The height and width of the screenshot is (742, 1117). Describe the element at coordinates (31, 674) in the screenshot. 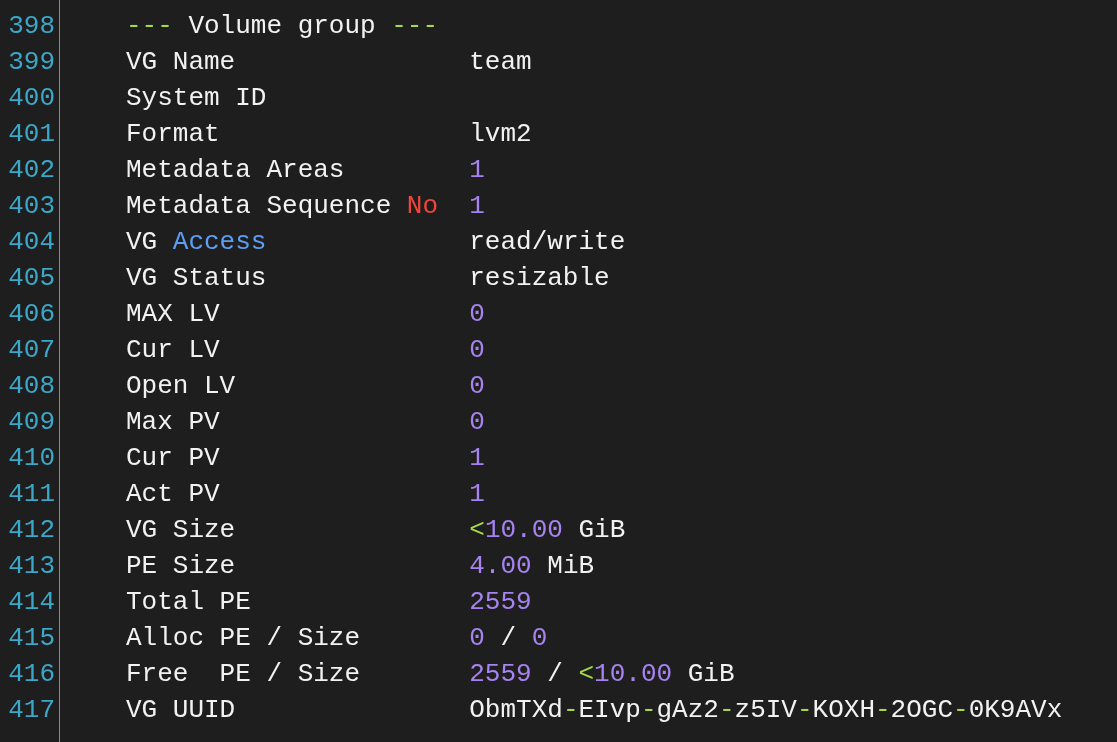

I see `line-number: 416` at that location.